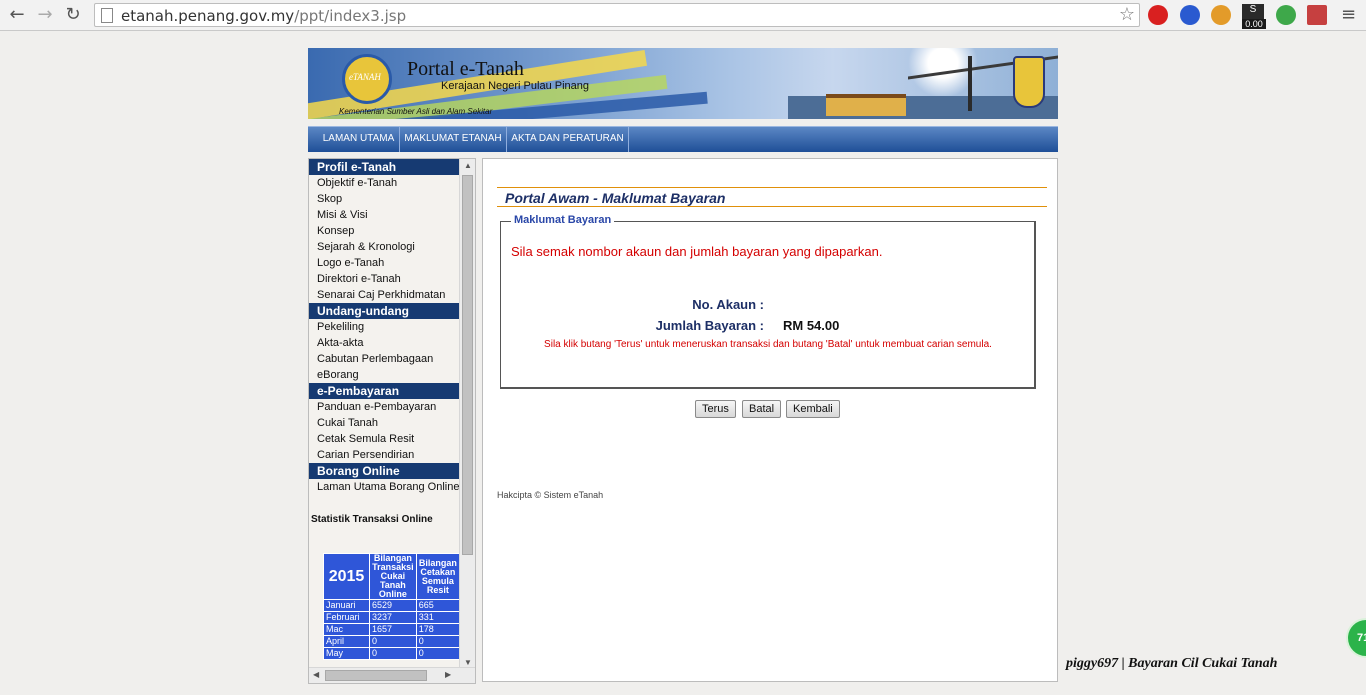 The image size is (1366, 695). I want to click on scroll-thumb, so click(467, 365).